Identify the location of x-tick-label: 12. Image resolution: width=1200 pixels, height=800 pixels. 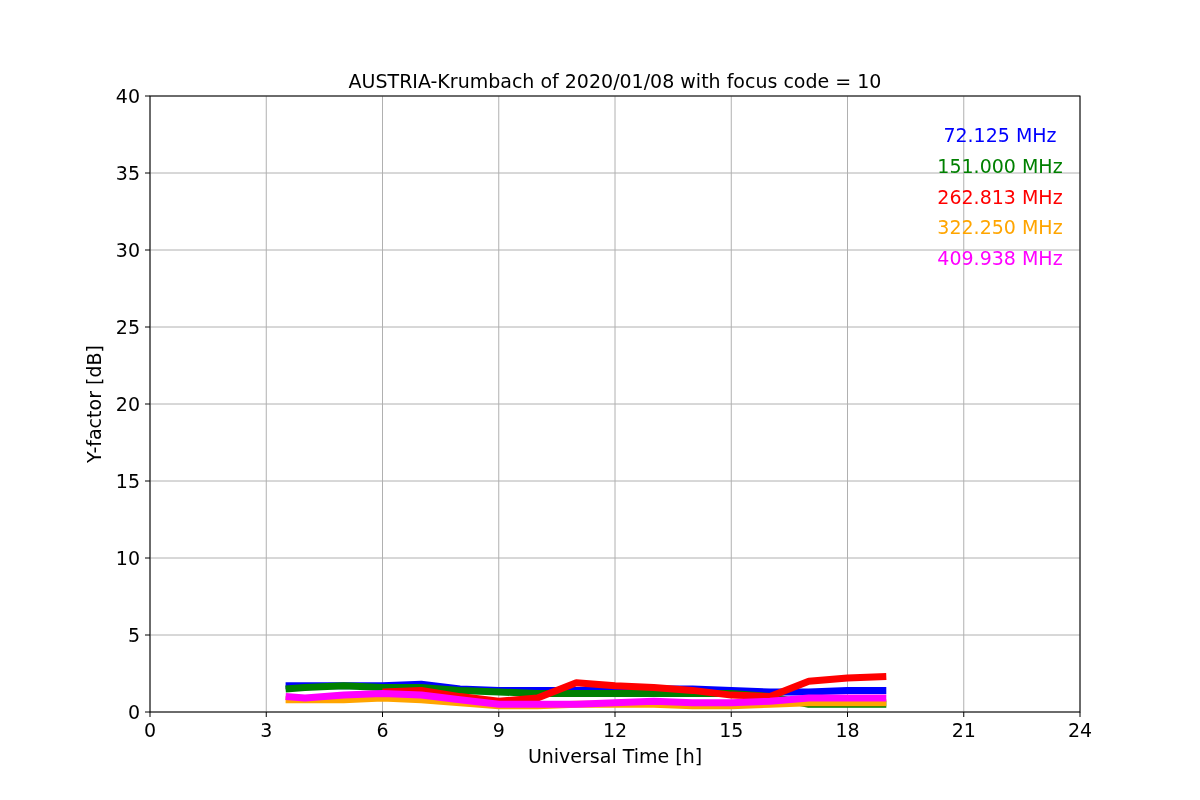
(615, 730).